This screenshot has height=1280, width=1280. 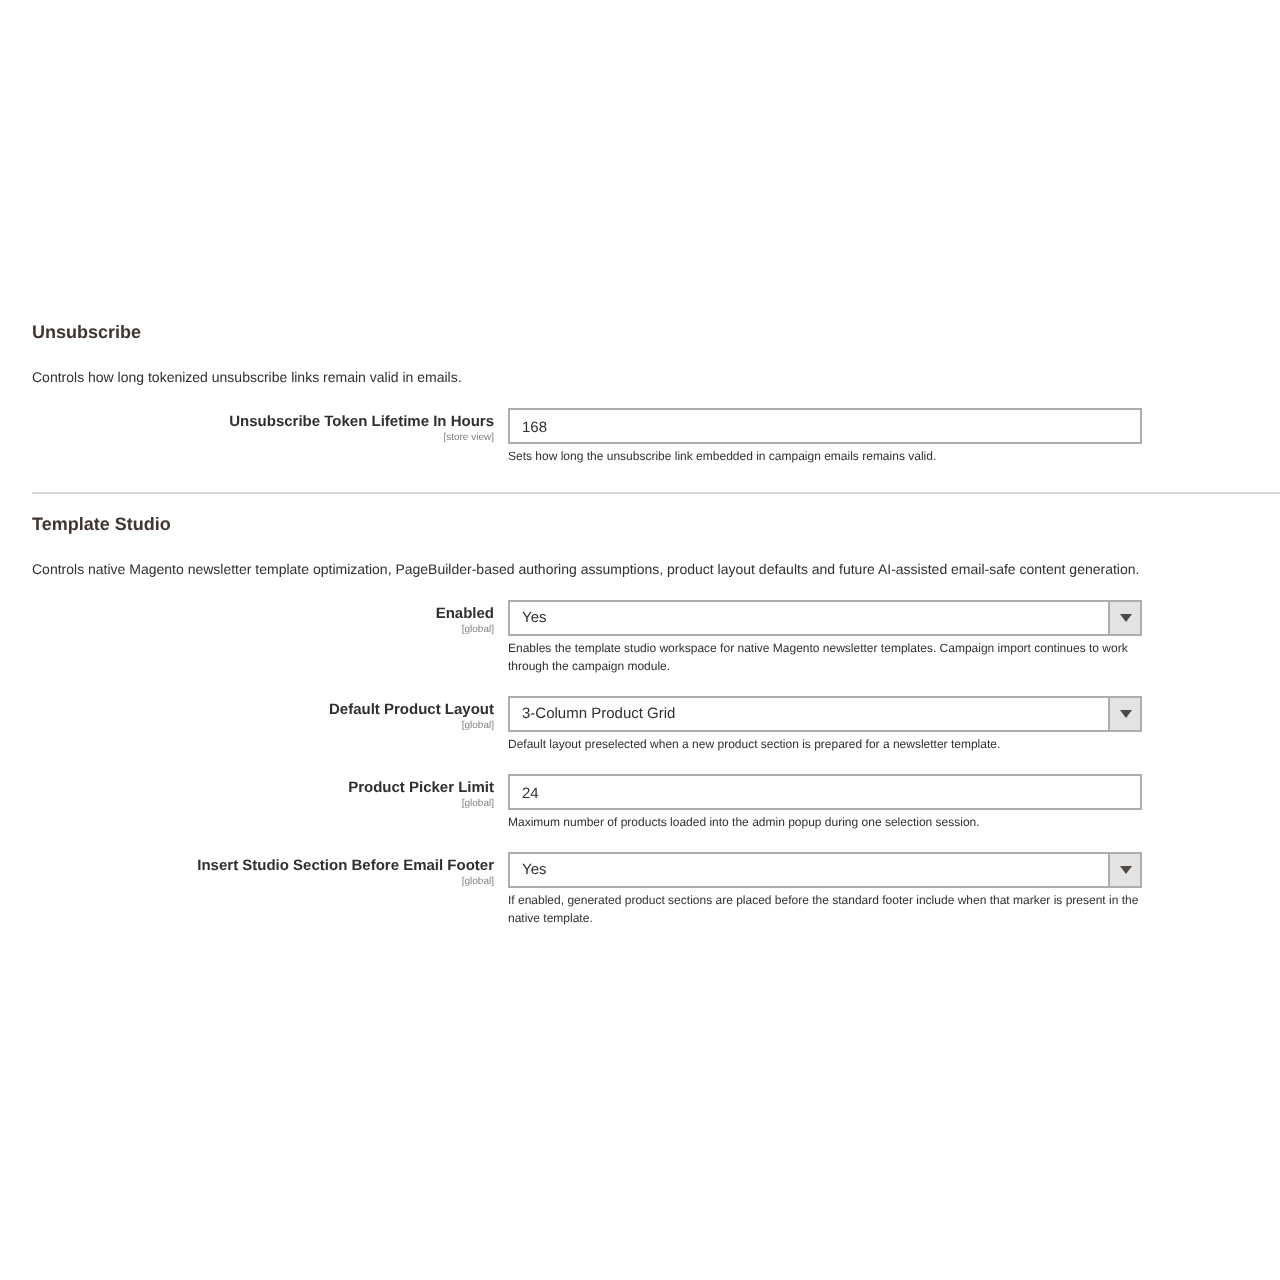 I want to click on section-title: Template Studio, so click(x=102, y=524).